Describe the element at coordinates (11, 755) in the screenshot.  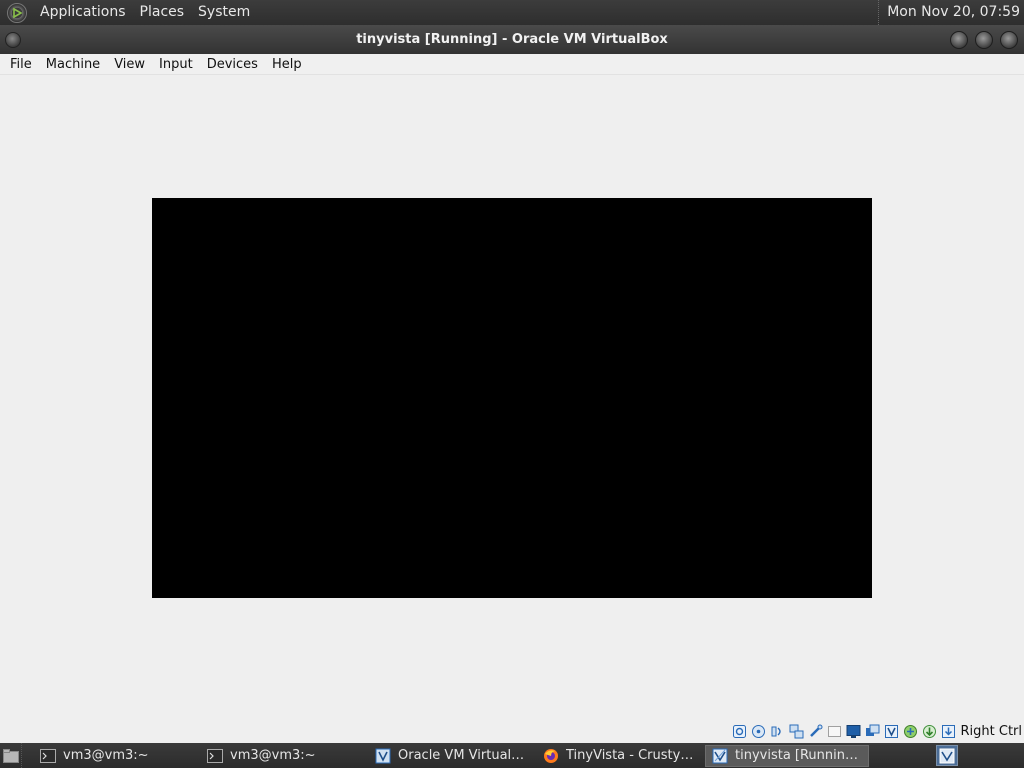
I see `show-desktop-icon` at that location.